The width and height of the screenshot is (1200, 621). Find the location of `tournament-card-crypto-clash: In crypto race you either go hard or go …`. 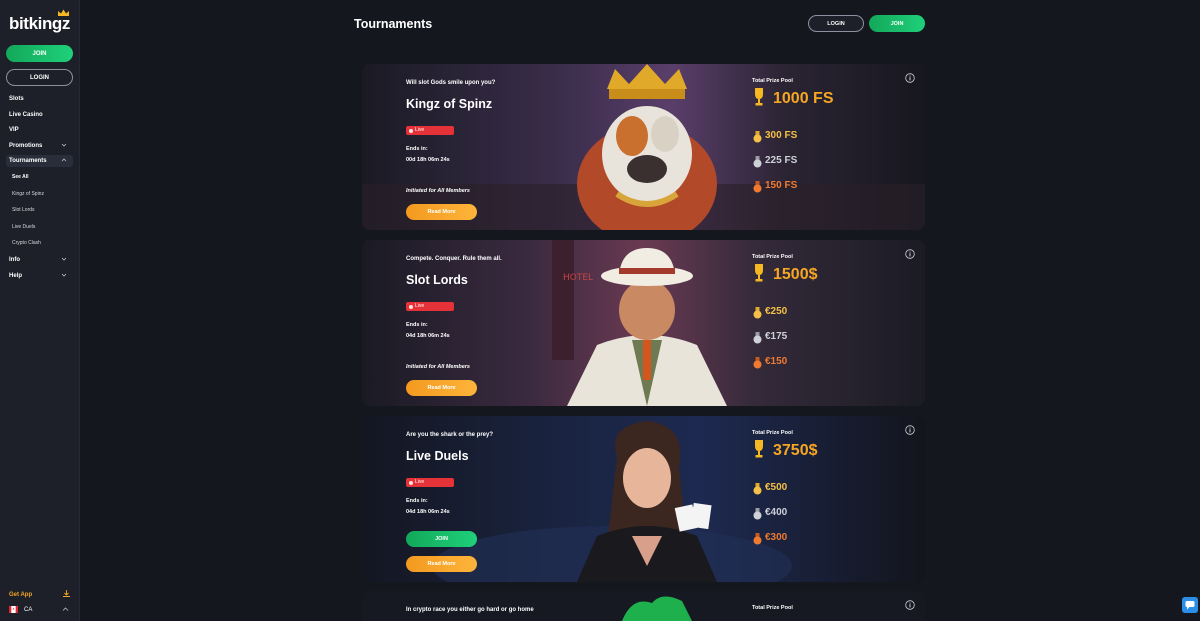

tournament-card-crypto-clash: In crypto race you either go hard or go … is located at coordinates (643, 606).